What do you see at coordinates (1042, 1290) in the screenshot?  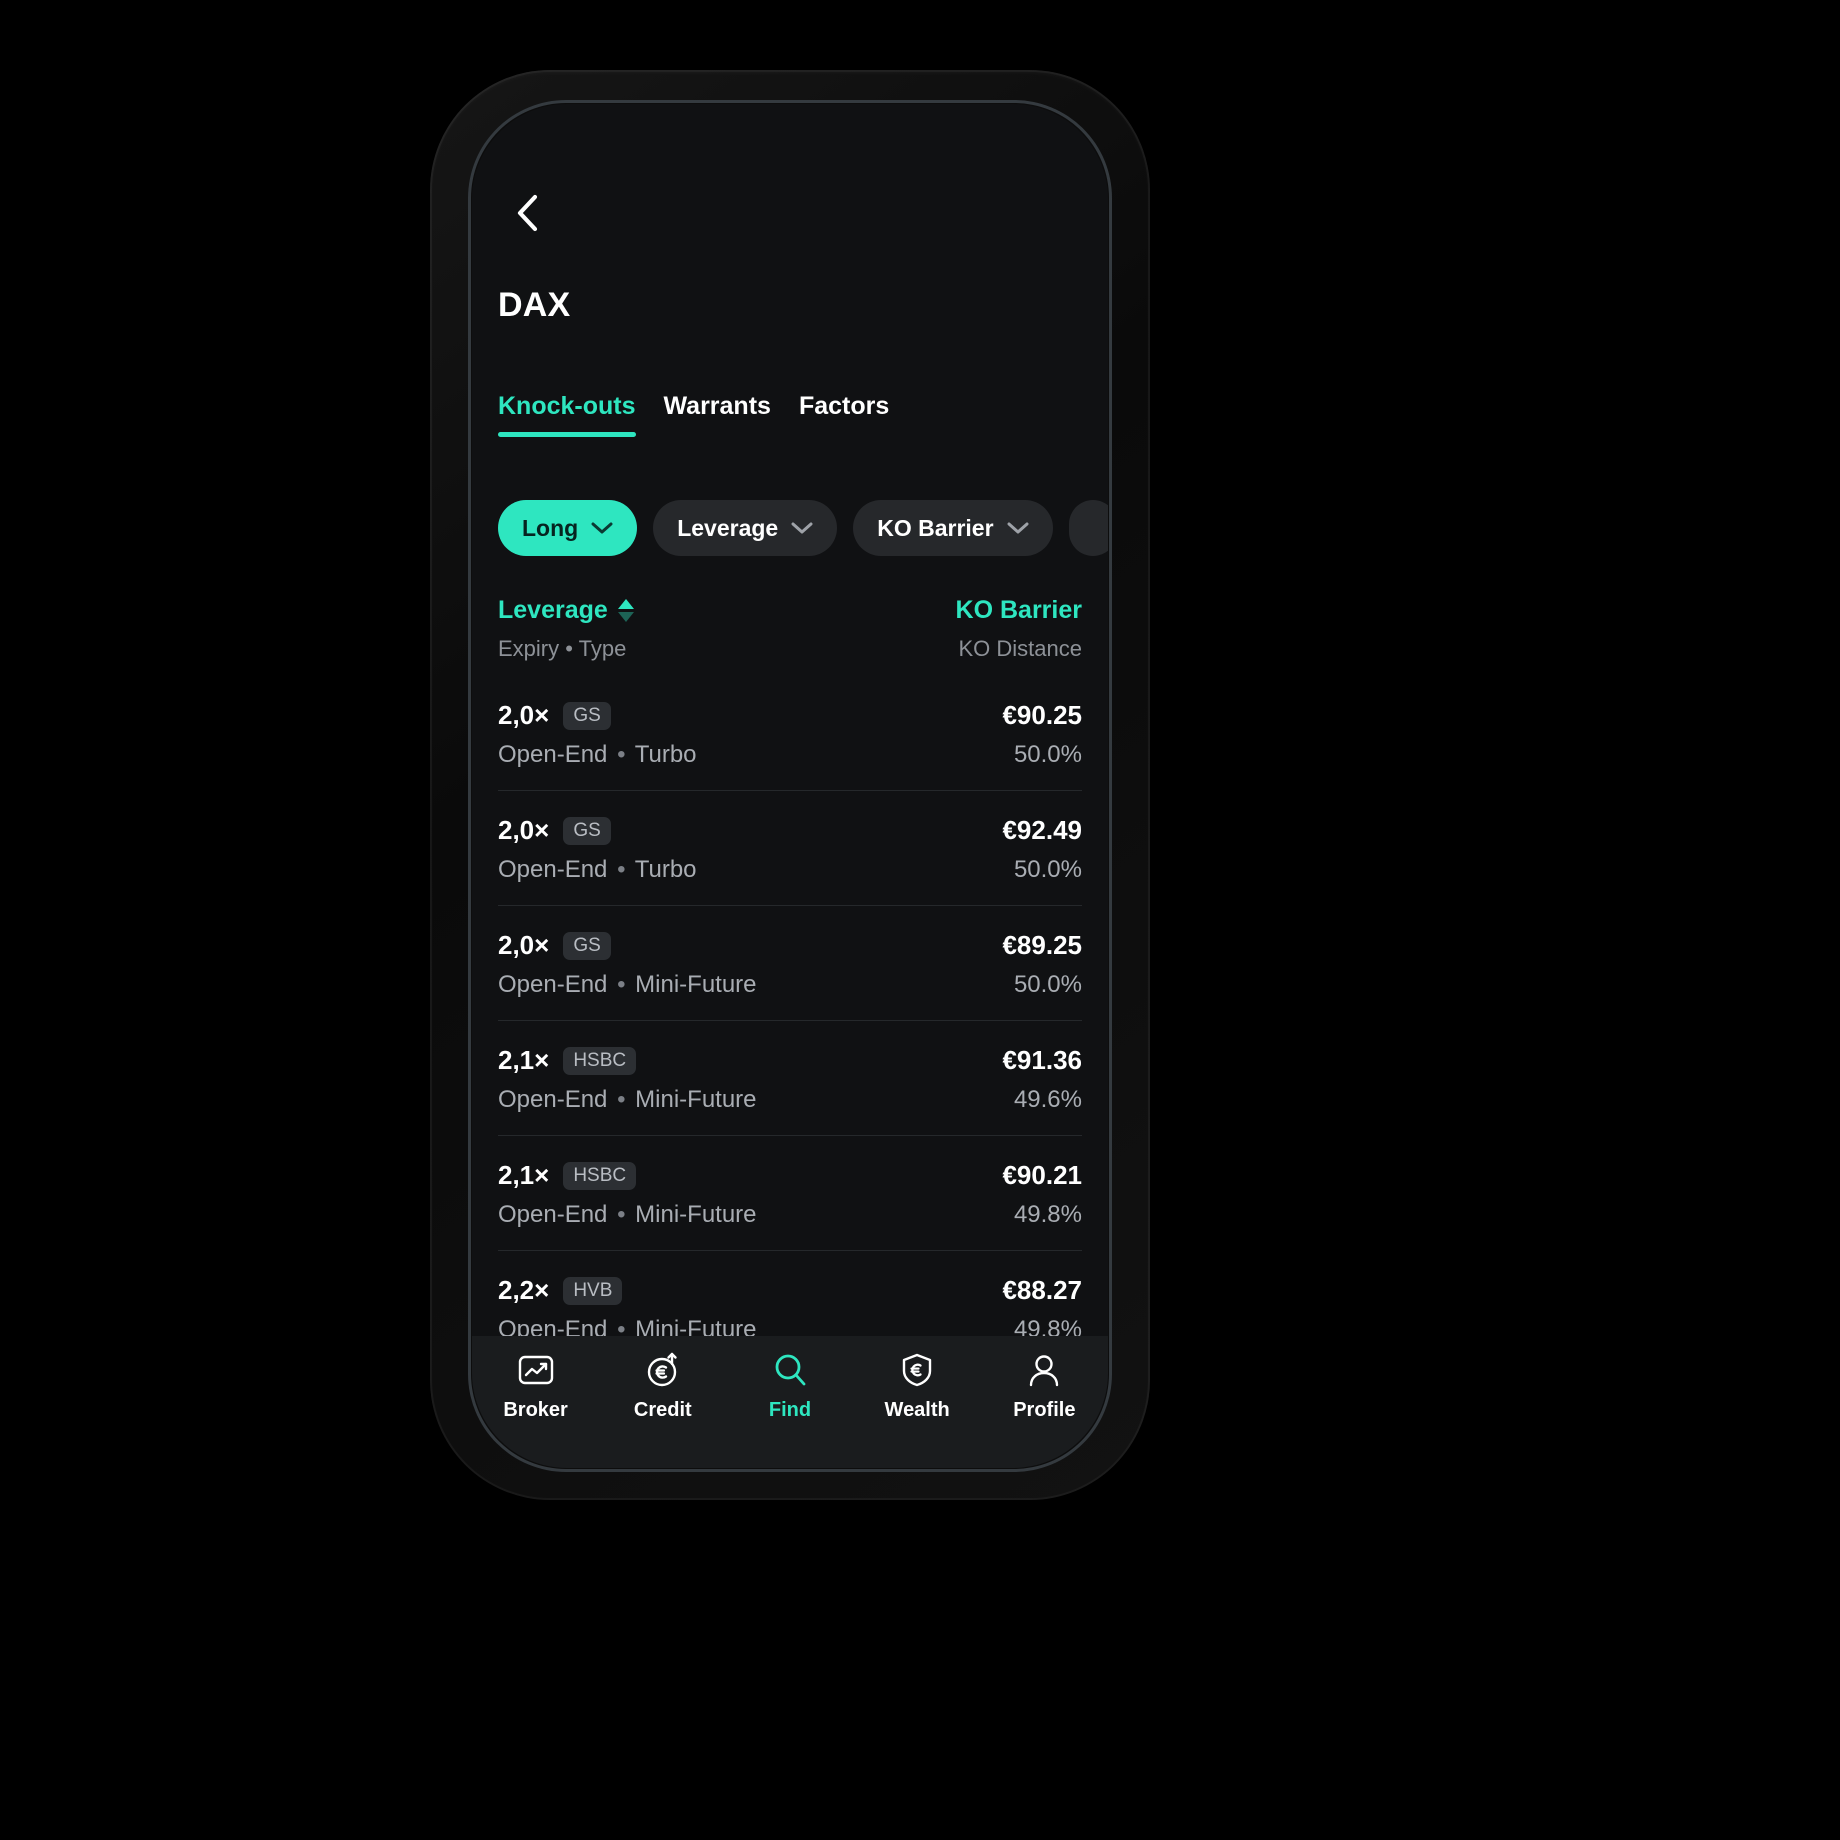 I see `row-ko-barrier: €88.27` at bounding box center [1042, 1290].